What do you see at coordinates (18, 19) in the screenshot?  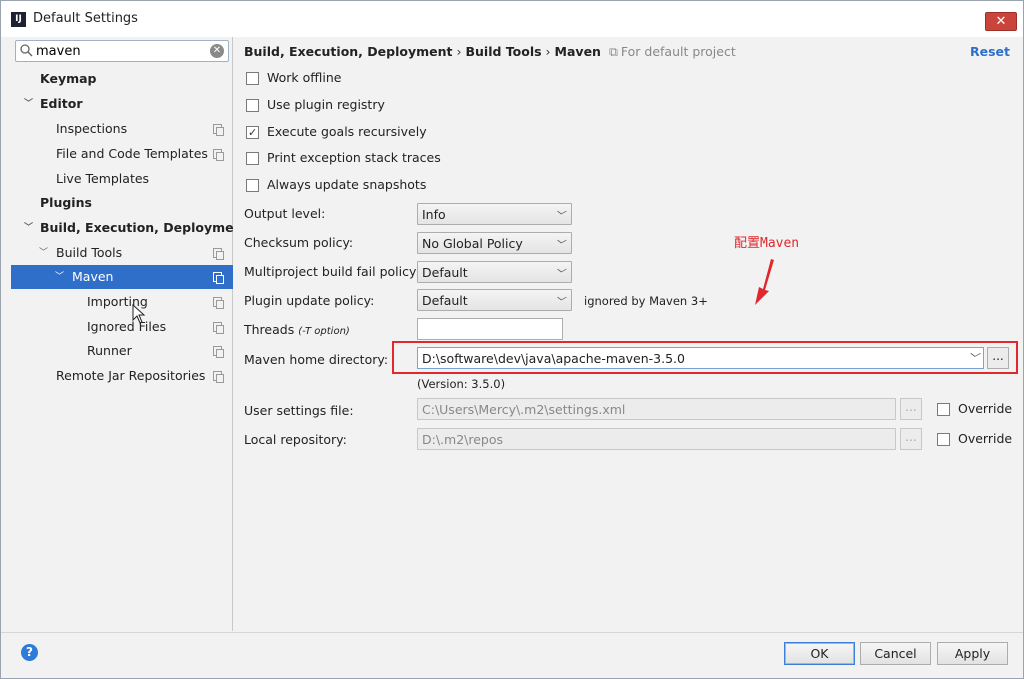 I see `intellij-app-icon: IJ` at bounding box center [18, 19].